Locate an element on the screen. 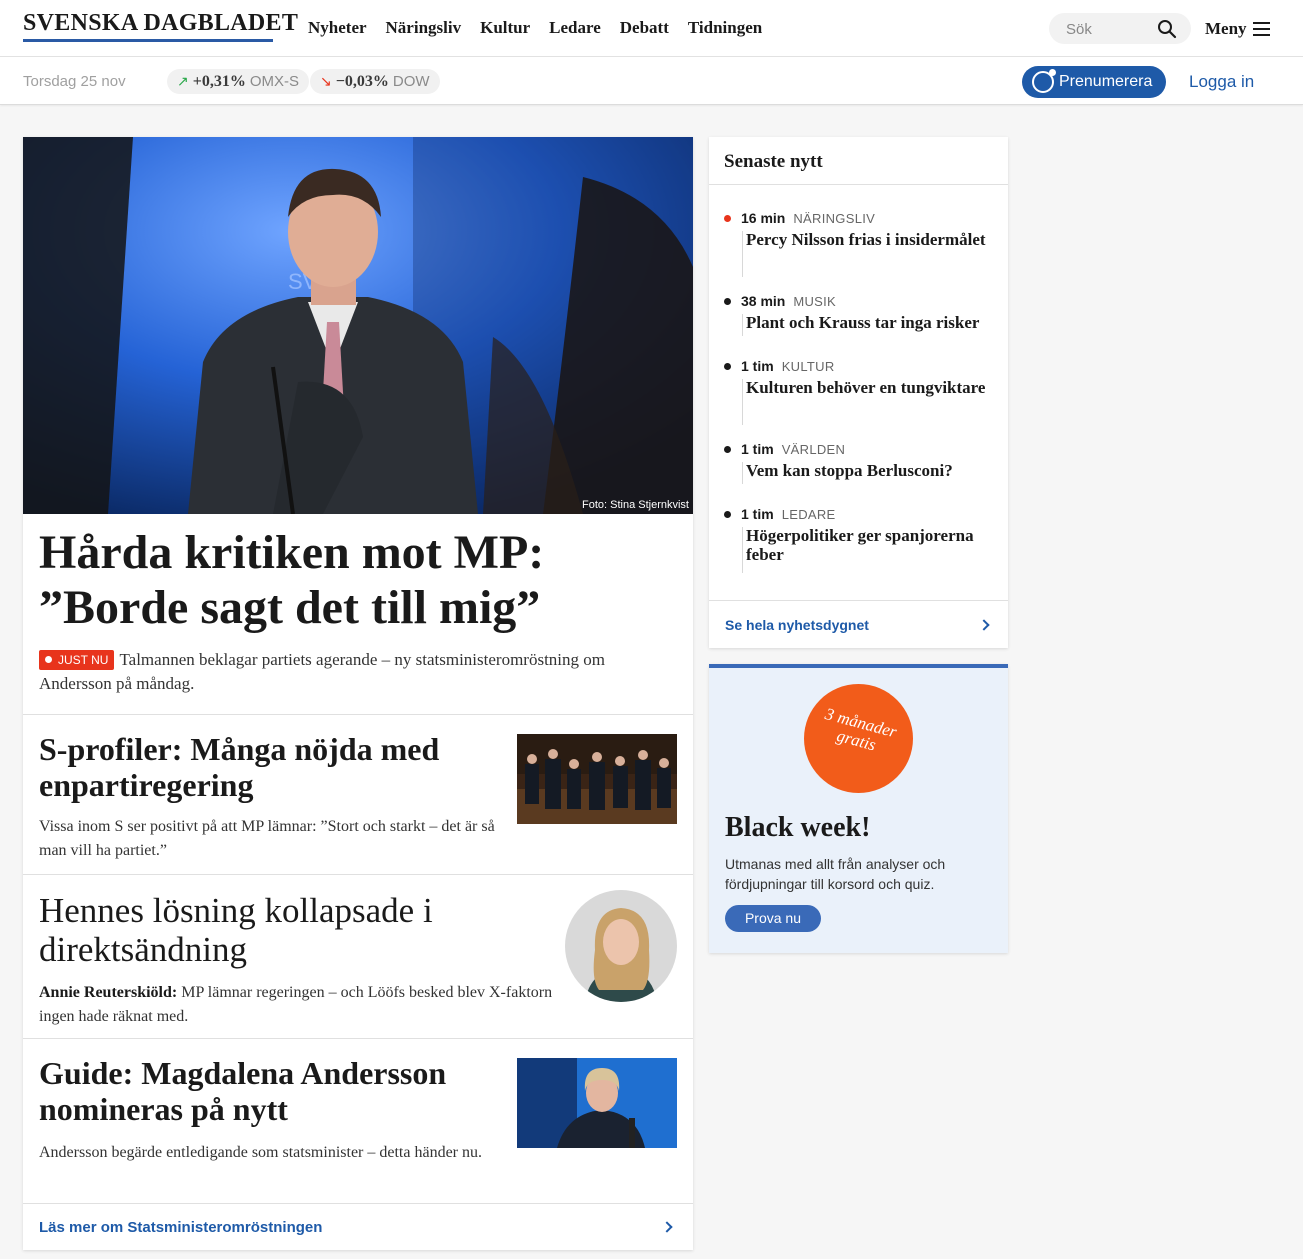 The width and height of the screenshot is (1303, 1259). live-badge-label: JUST NU is located at coordinates (83, 659).